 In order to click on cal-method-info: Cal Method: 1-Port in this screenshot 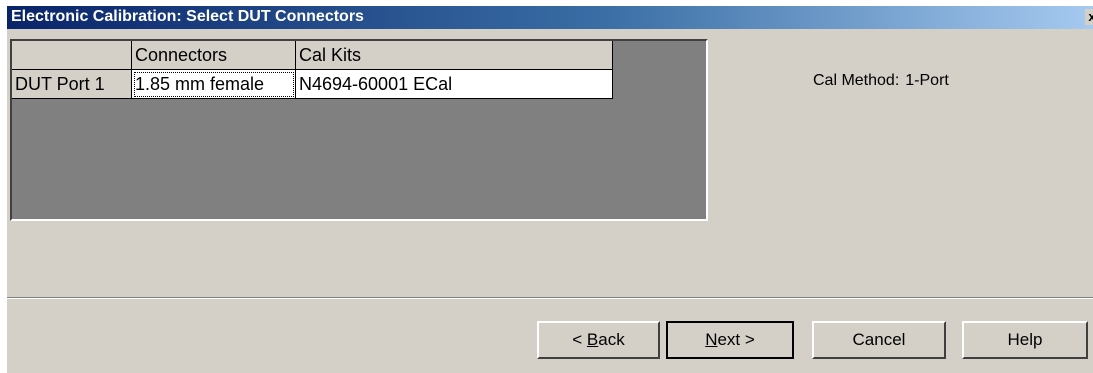, I will do `click(881, 81)`.